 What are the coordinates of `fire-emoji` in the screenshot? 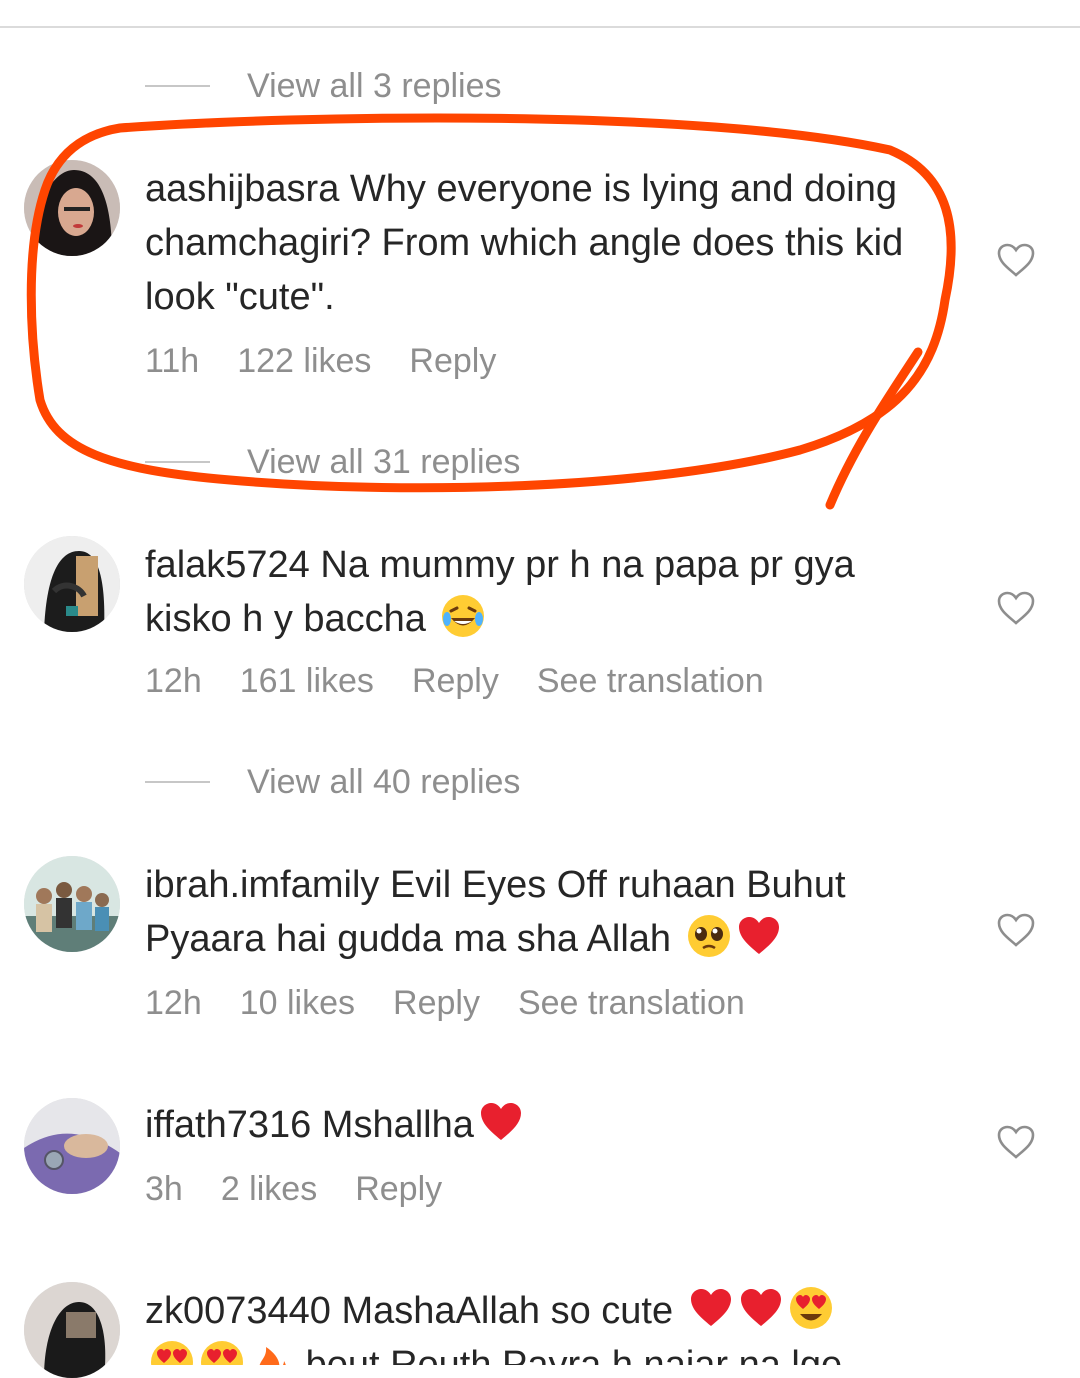 It's located at (272, 1356).